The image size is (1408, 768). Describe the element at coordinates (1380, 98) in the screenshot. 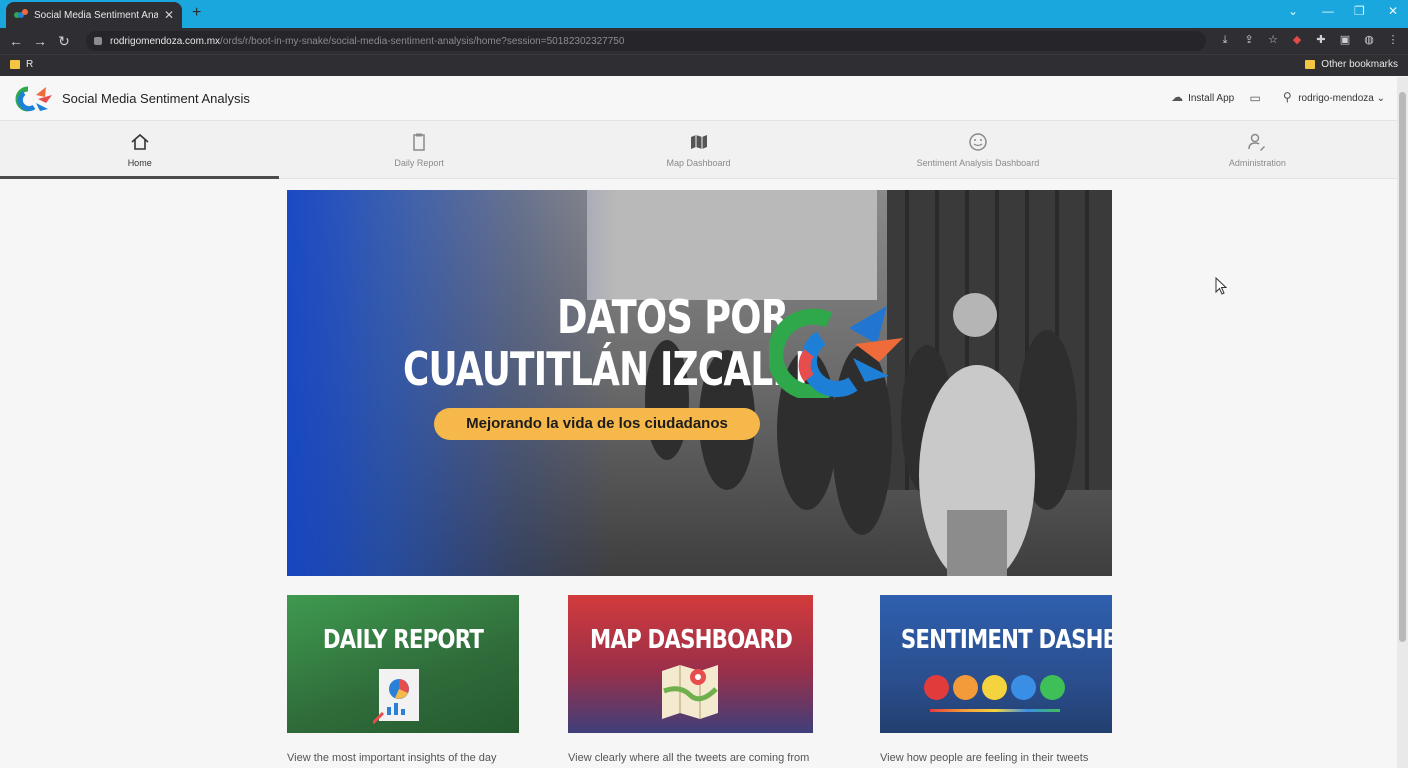

I see `chevron-down-icon: ⌄` at that location.